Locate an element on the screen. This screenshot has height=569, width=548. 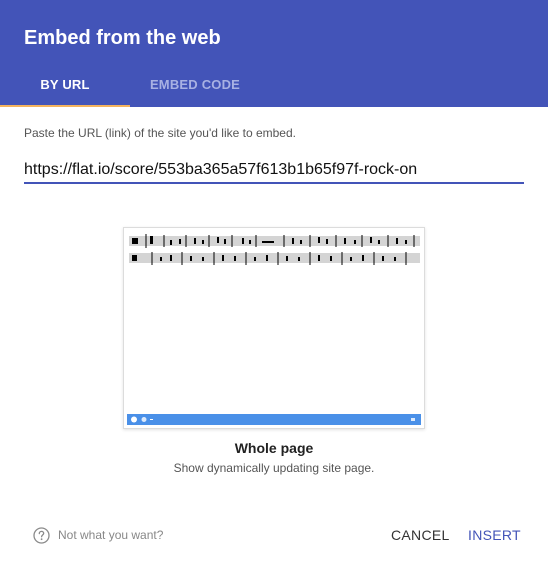
help-label: Not what you want? is located at coordinates (111, 535).